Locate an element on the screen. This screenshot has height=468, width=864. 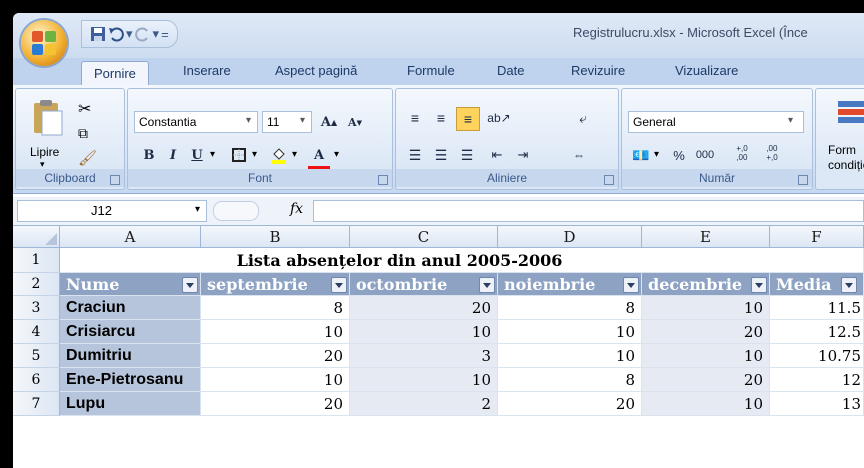
font-size-dropdown-icon: ▾ is located at coordinates (302, 120).